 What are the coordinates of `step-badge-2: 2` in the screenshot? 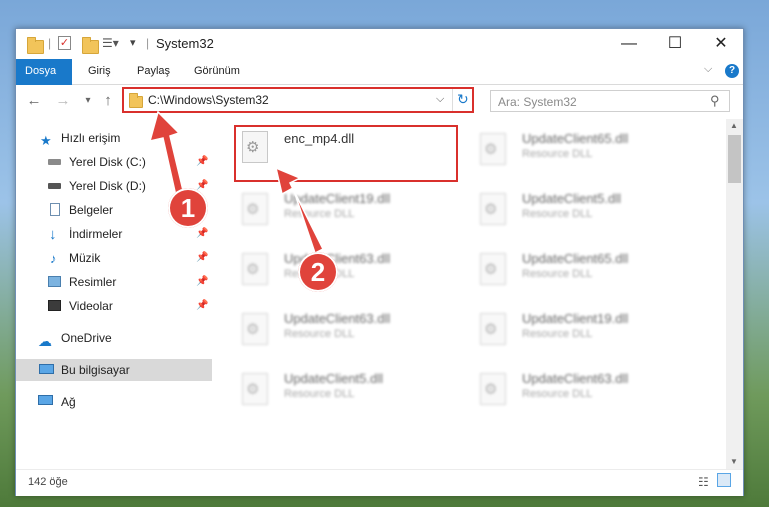 It's located at (318, 272).